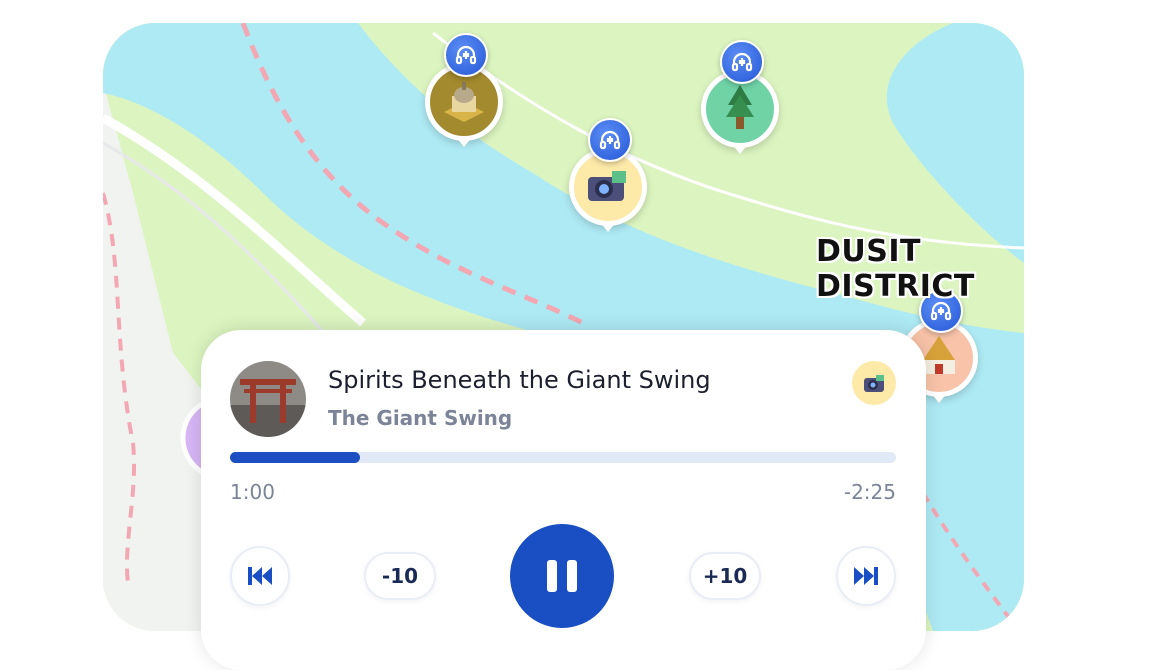 The height and width of the screenshot is (670, 1160). What do you see at coordinates (519, 380) in the screenshot?
I see `track-title: Spirits Beneath the Giant Swing` at bounding box center [519, 380].